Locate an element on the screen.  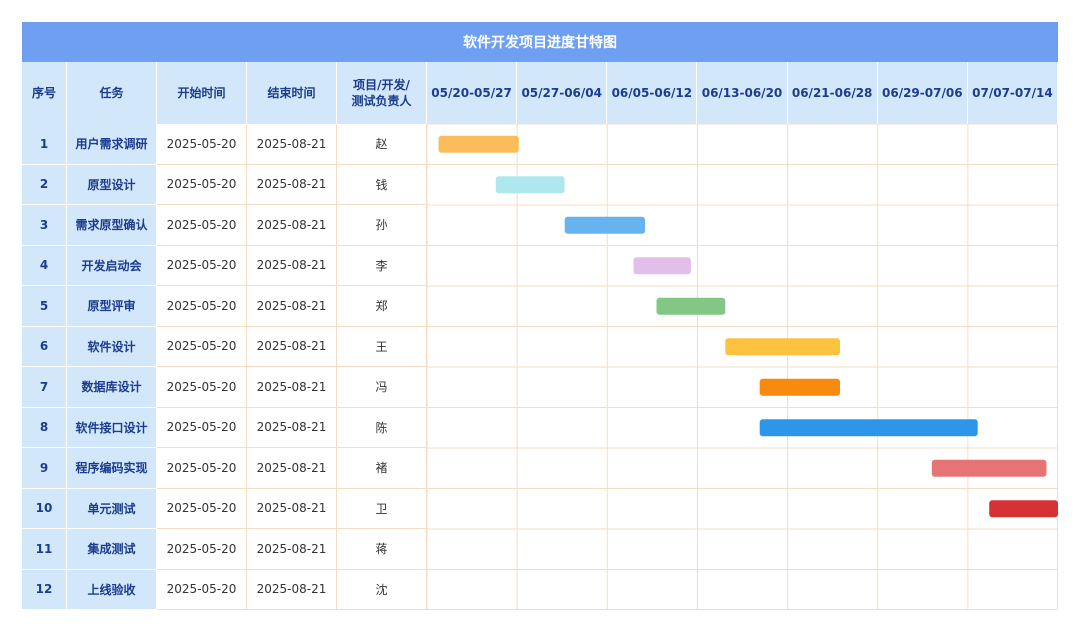
row-index: 3 is located at coordinates (44, 225).